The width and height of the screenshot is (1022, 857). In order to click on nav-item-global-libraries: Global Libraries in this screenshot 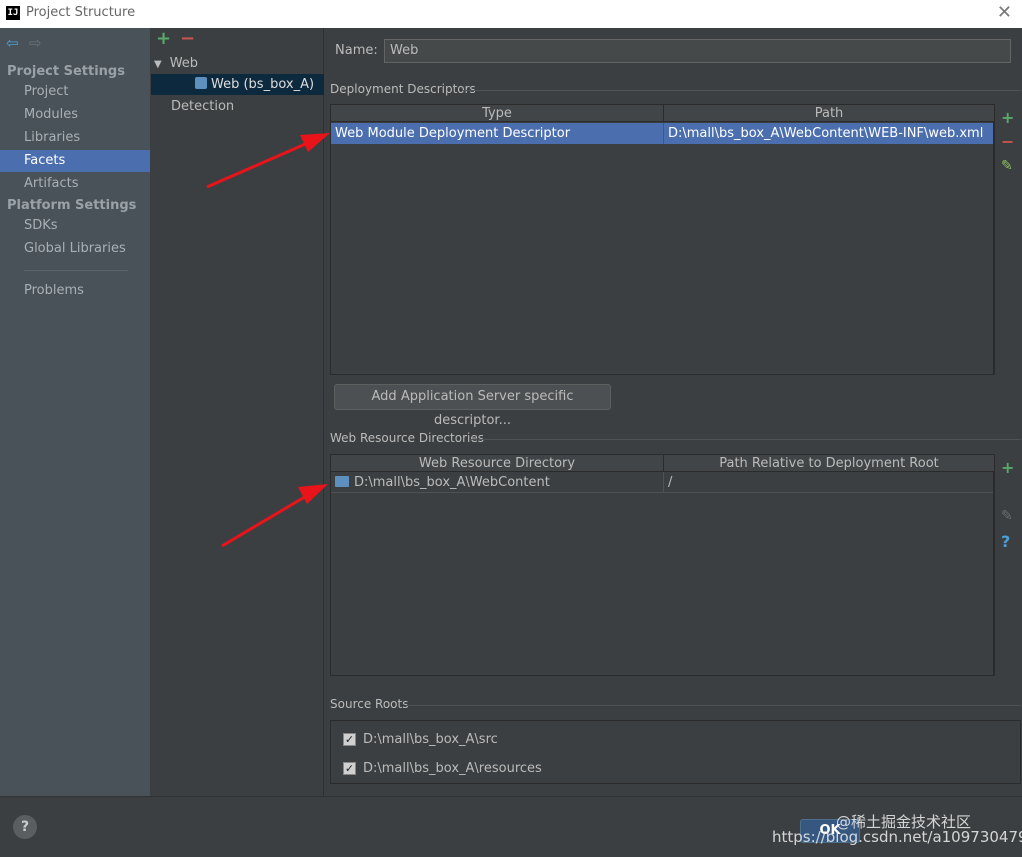, I will do `click(75, 249)`.